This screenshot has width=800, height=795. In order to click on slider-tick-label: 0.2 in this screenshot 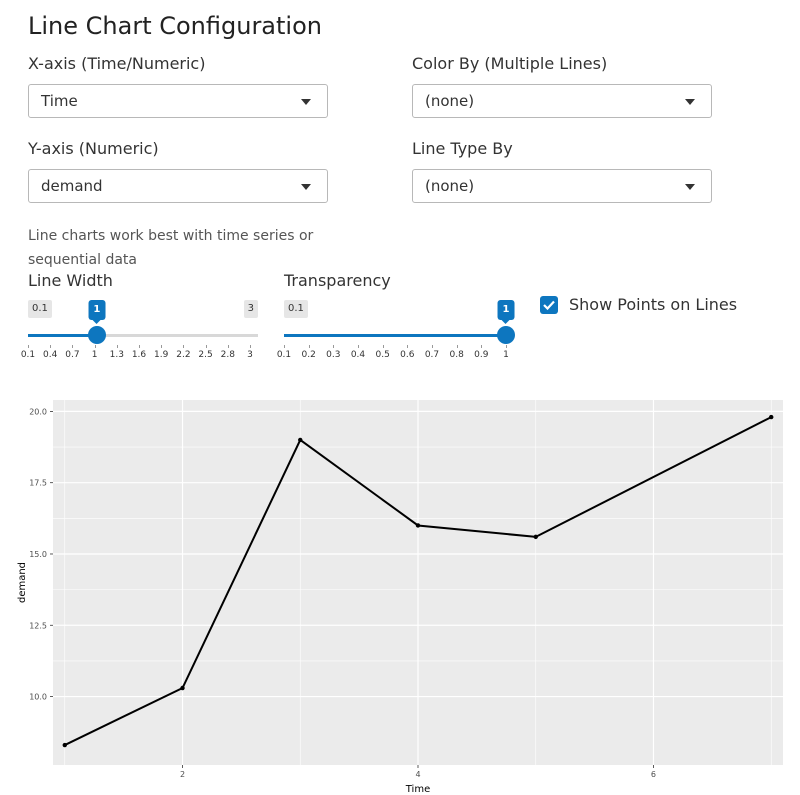, I will do `click(308, 355)`.